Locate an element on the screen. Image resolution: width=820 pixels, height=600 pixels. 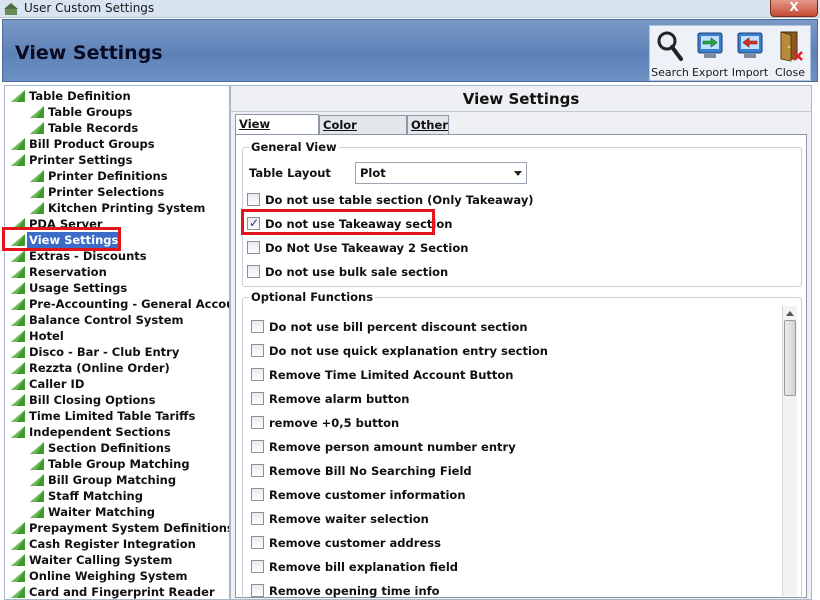
checkbox-label: Do Not Use Takeaway 2 Section is located at coordinates (367, 248).